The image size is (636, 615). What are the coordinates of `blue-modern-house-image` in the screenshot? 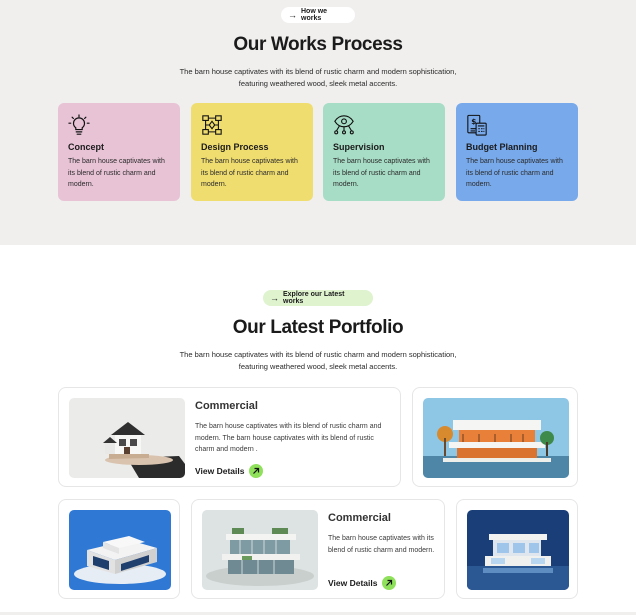 It's located at (120, 550).